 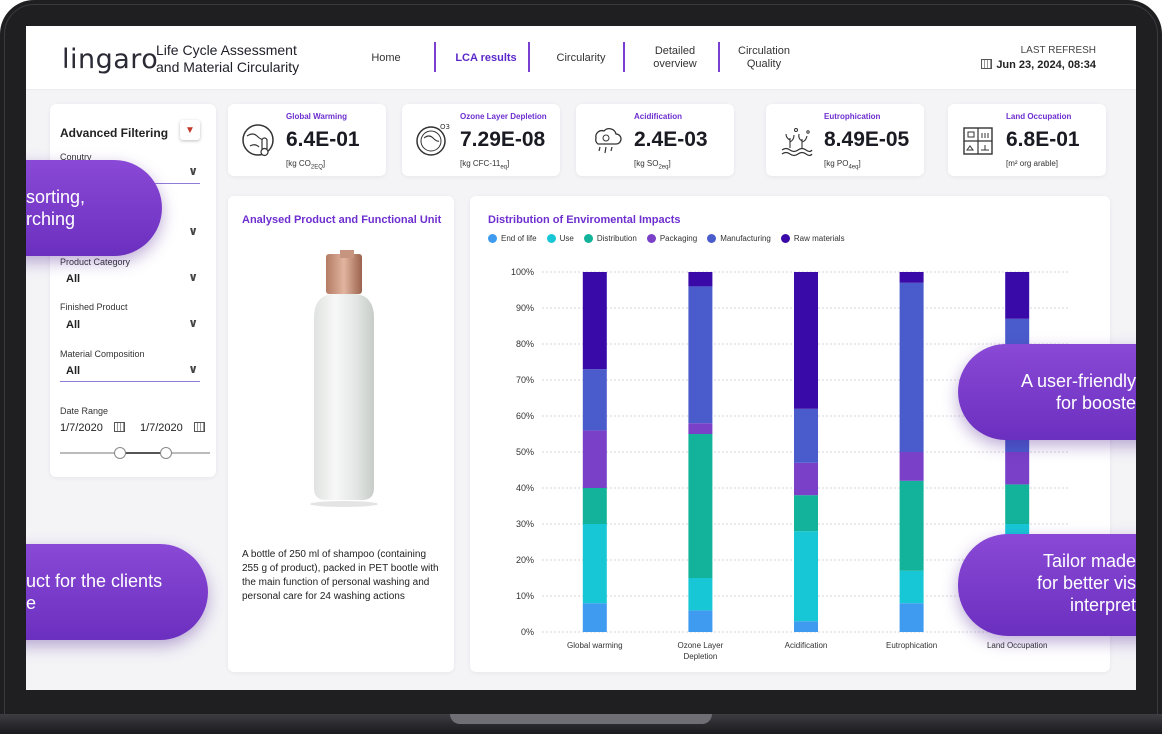 What do you see at coordinates (1047, 392) in the screenshot?
I see `feature-callout-user-friendly: A user-friendly for booste` at bounding box center [1047, 392].